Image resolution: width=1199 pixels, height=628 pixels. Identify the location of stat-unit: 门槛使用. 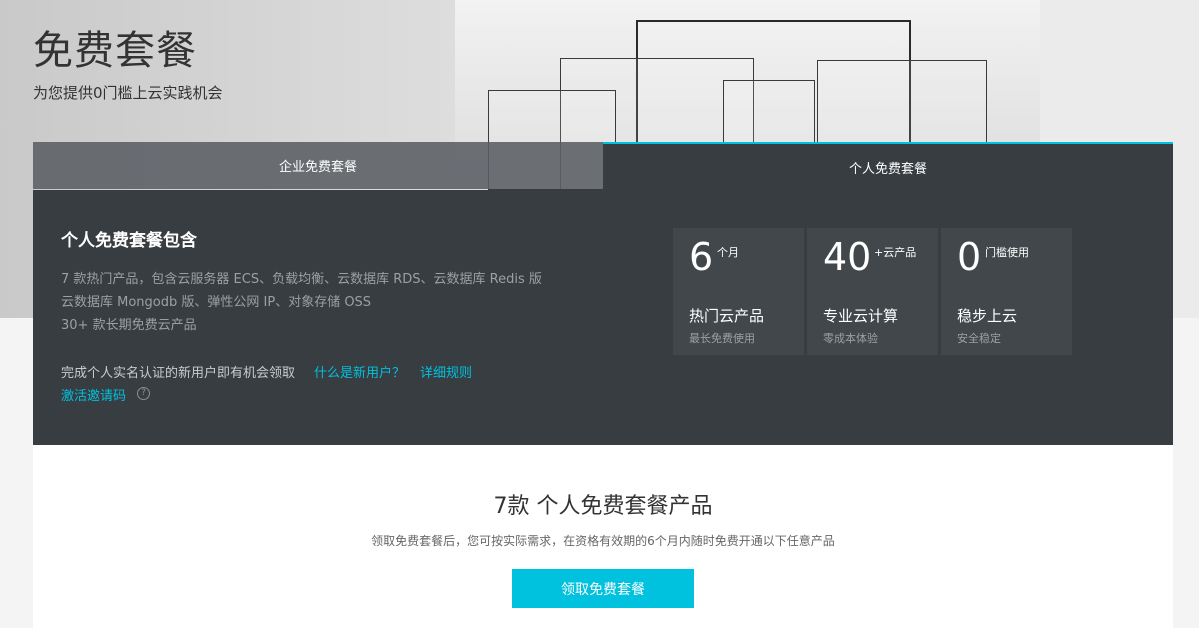
(1007, 252).